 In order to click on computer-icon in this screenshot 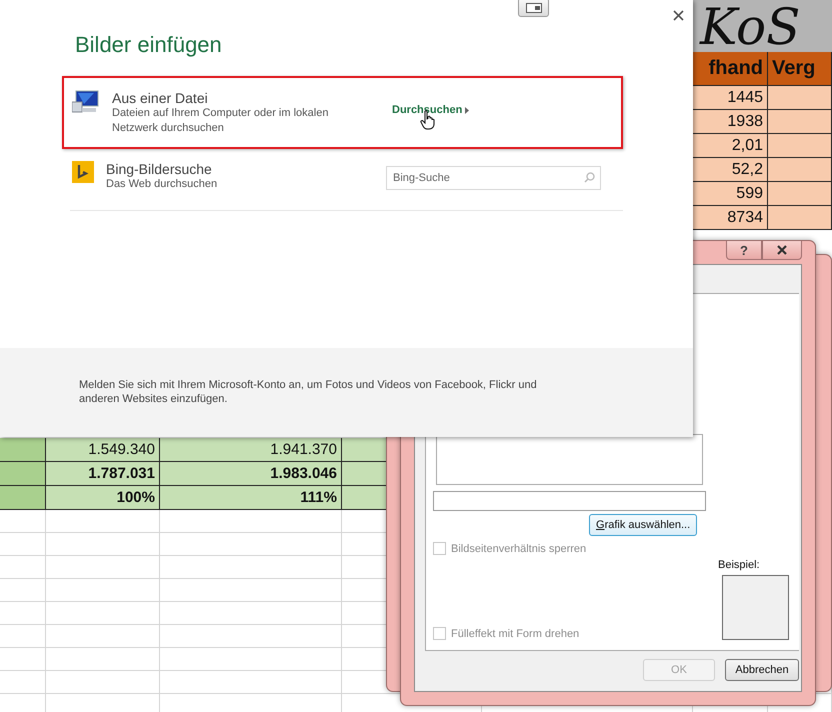, I will do `click(86, 102)`.